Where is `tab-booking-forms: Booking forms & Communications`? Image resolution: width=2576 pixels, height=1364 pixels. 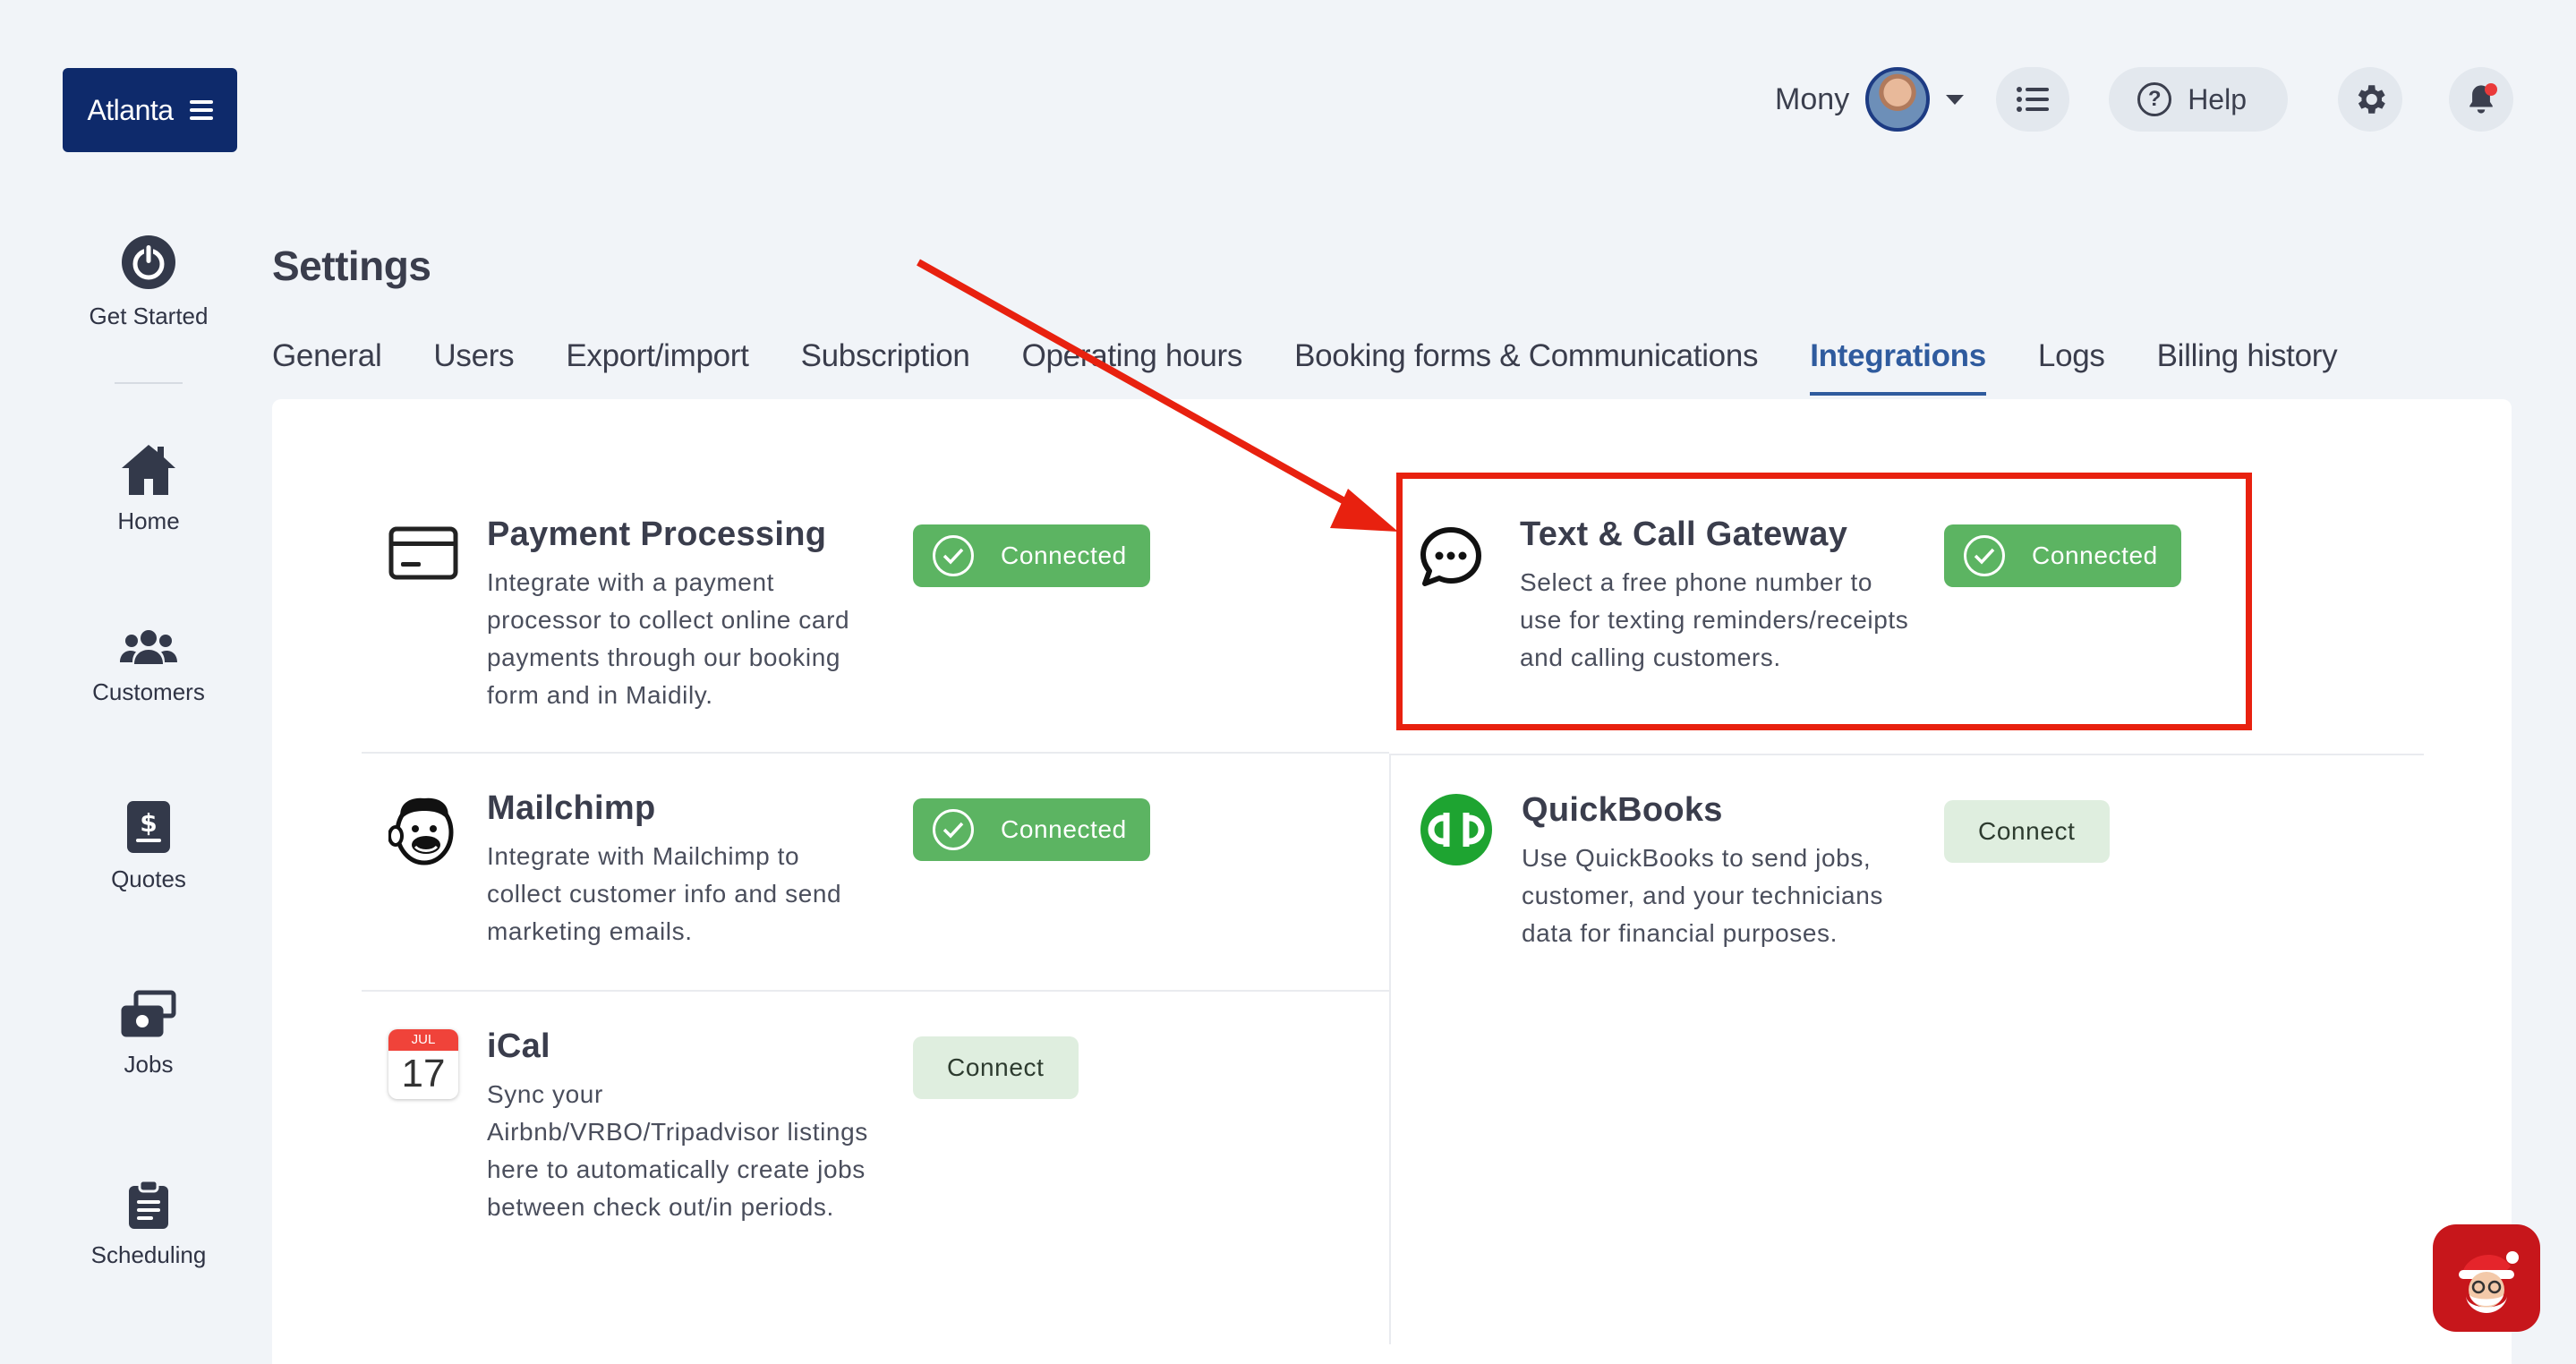
tab-booking-forms: Booking forms & Communications is located at coordinates (1526, 367).